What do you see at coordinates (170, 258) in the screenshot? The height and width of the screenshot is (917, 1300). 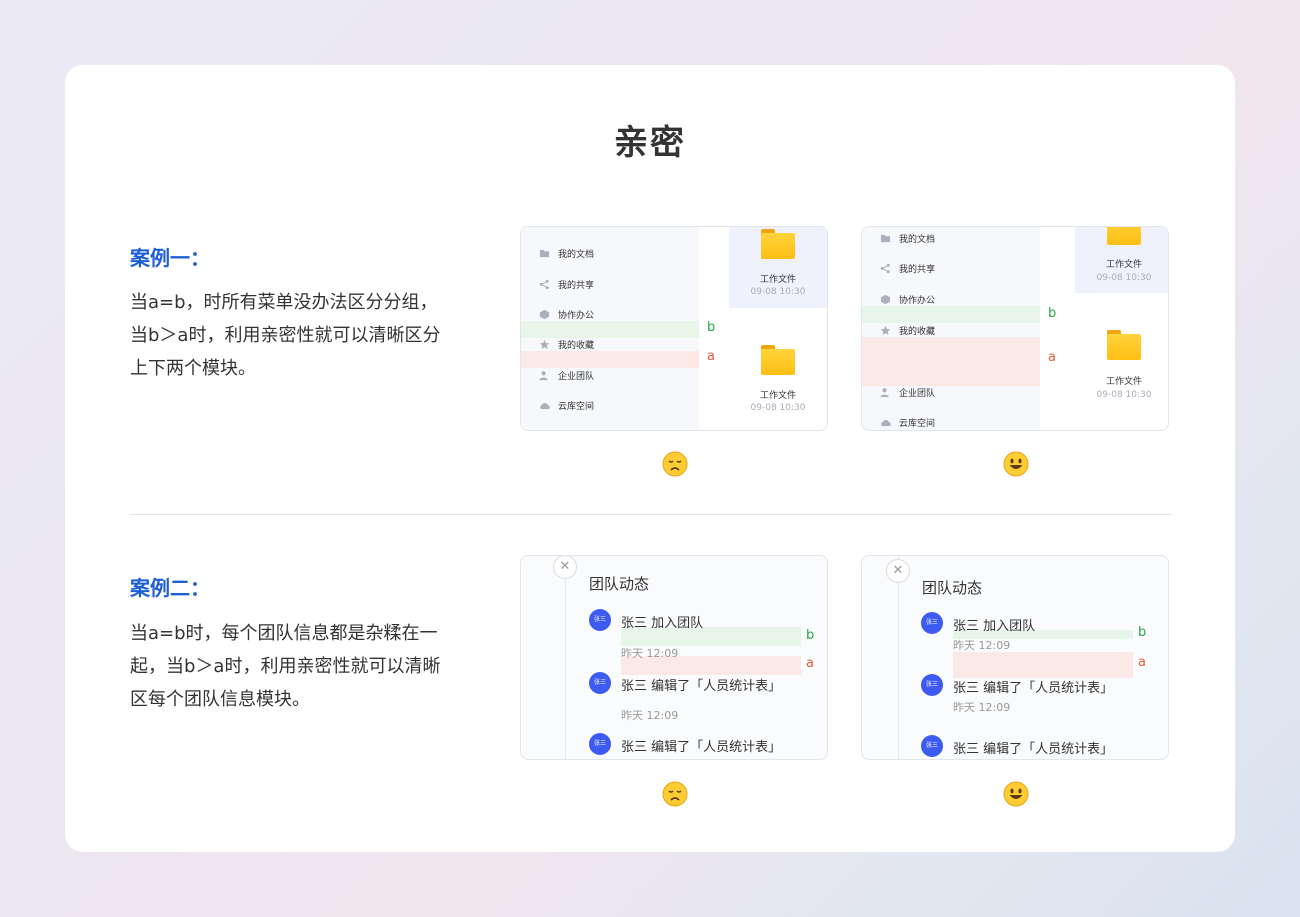 I see `case1-title: 案例一：` at bounding box center [170, 258].